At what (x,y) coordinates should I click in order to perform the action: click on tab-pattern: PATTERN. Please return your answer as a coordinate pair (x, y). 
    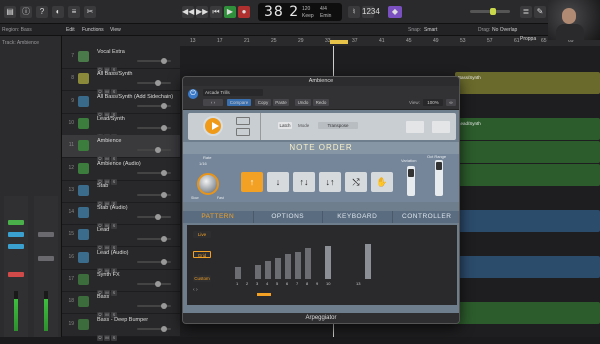
    Looking at the image, I should click on (218, 217).